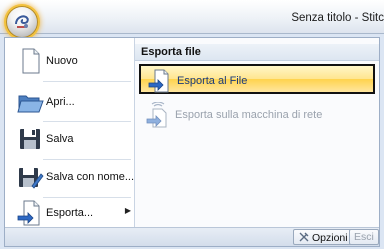 The height and width of the screenshot is (249, 384). I want to click on options-button: Opzioni, so click(323, 237).